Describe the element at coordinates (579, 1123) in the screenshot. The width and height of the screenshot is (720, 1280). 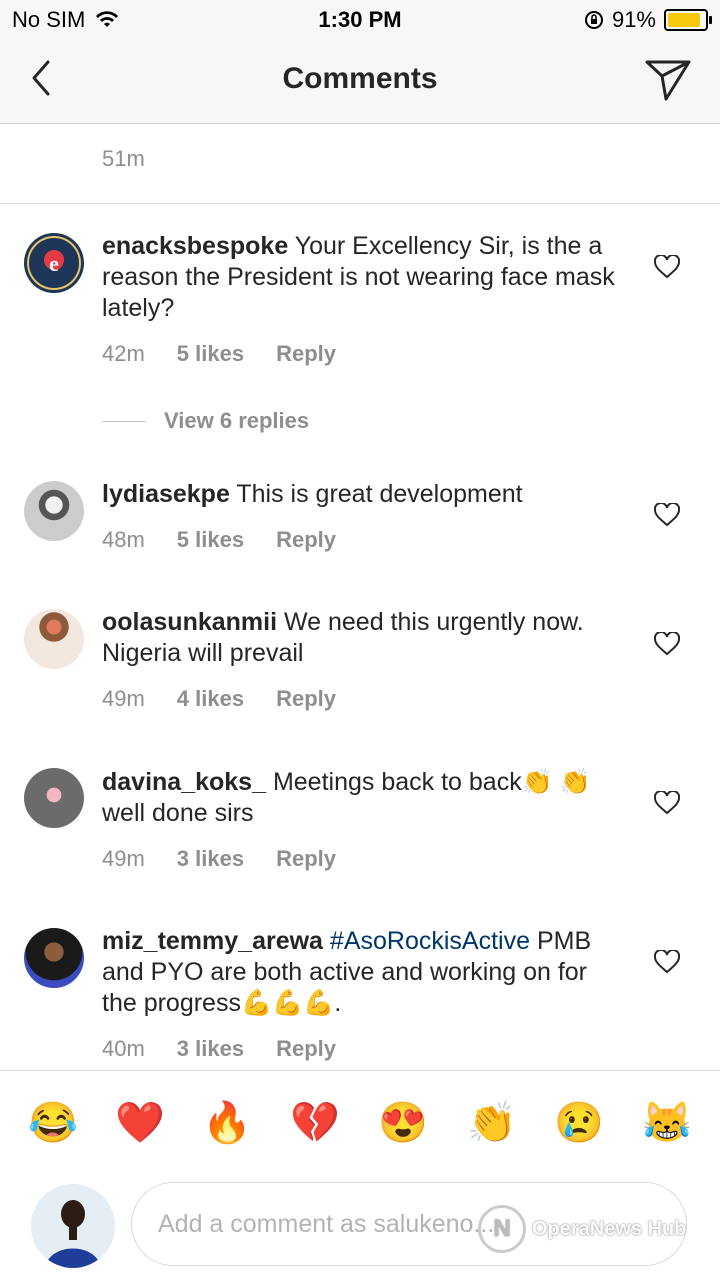
I see `emoji-crying-button: 😢` at that location.